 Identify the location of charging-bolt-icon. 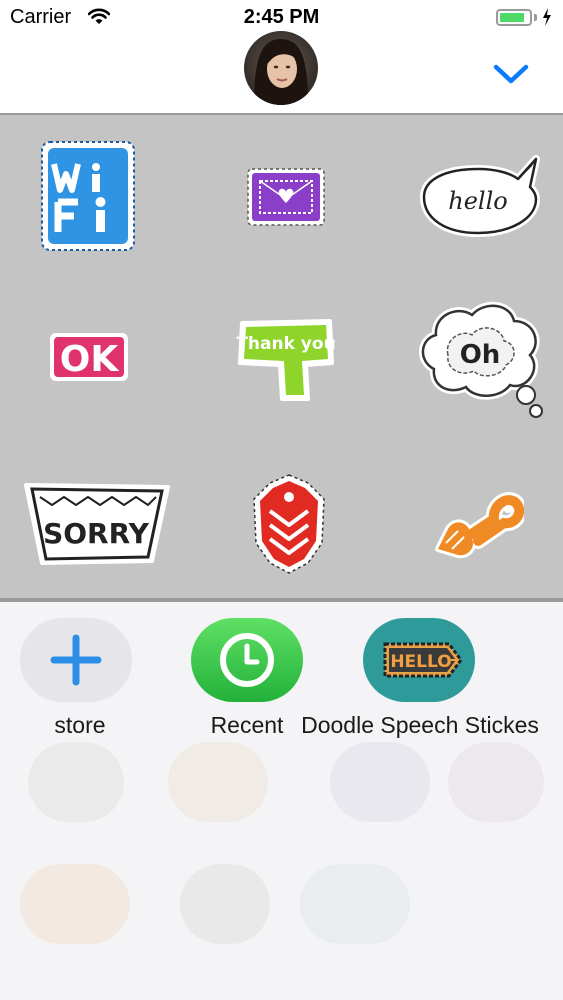
(547, 17).